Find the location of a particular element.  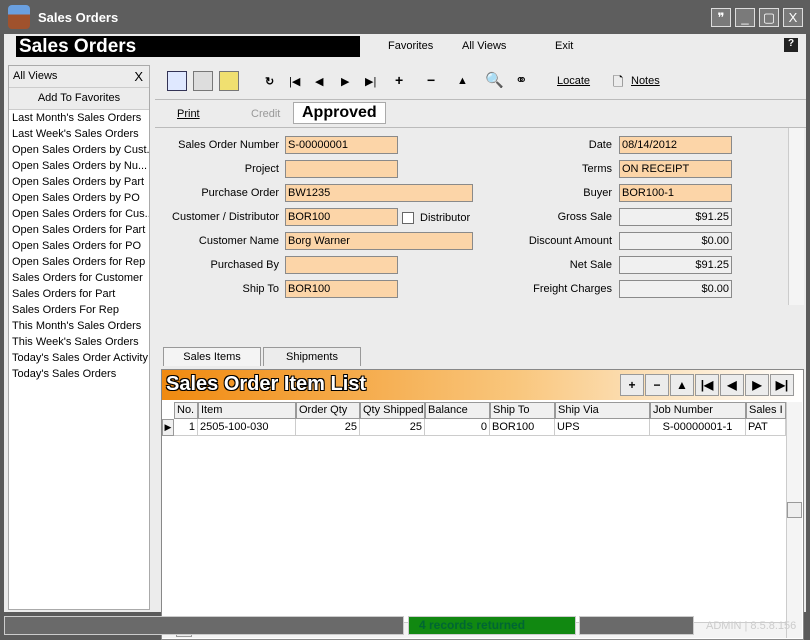

column-header: Balance is located at coordinates (457, 410).